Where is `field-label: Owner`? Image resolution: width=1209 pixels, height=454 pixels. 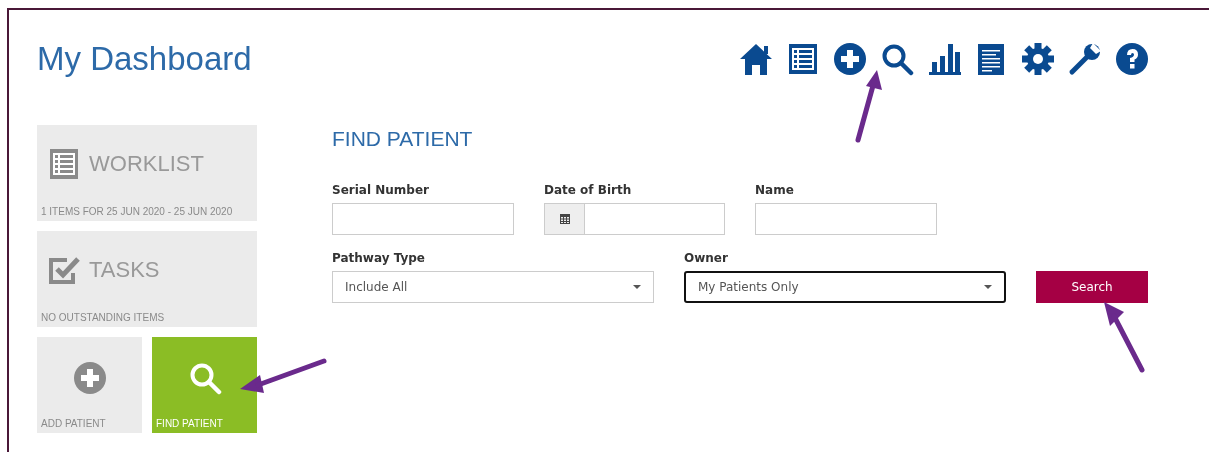
field-label: Owner is located at coordinates (706, 258).